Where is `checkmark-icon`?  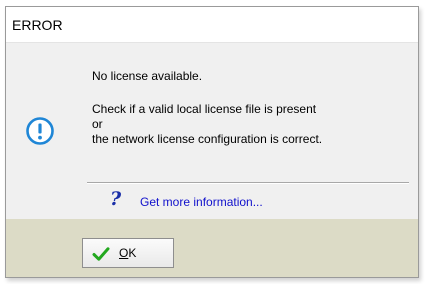 checkmark-icon is located at coordinates (101, 254).